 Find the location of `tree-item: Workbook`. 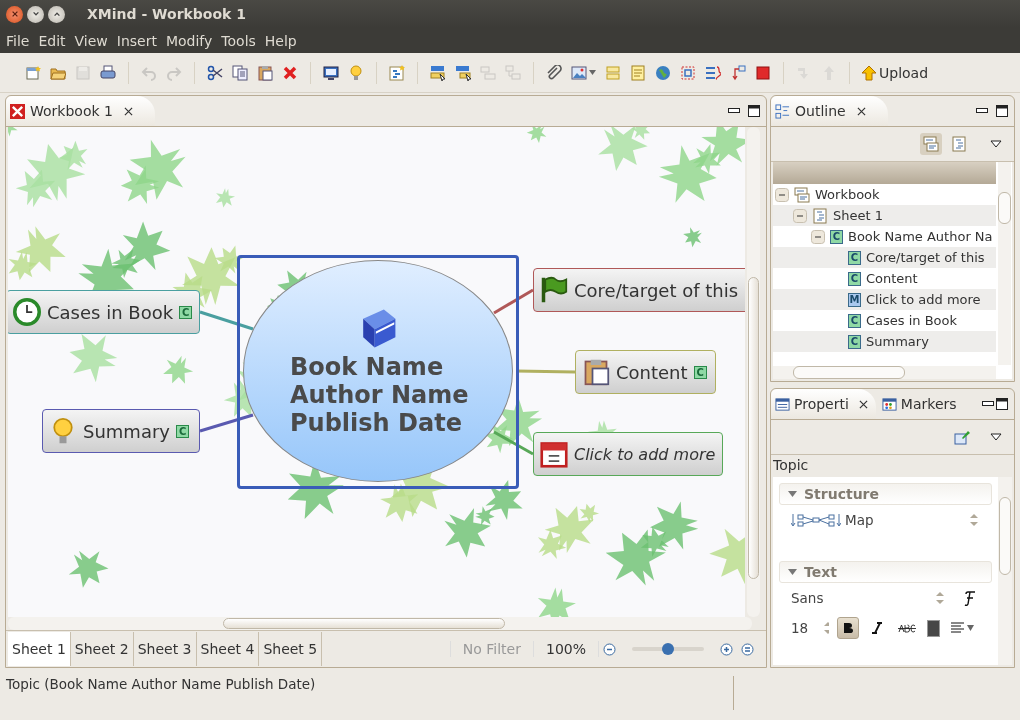

tree-item: Workbook is located at coordinates (847, 194).